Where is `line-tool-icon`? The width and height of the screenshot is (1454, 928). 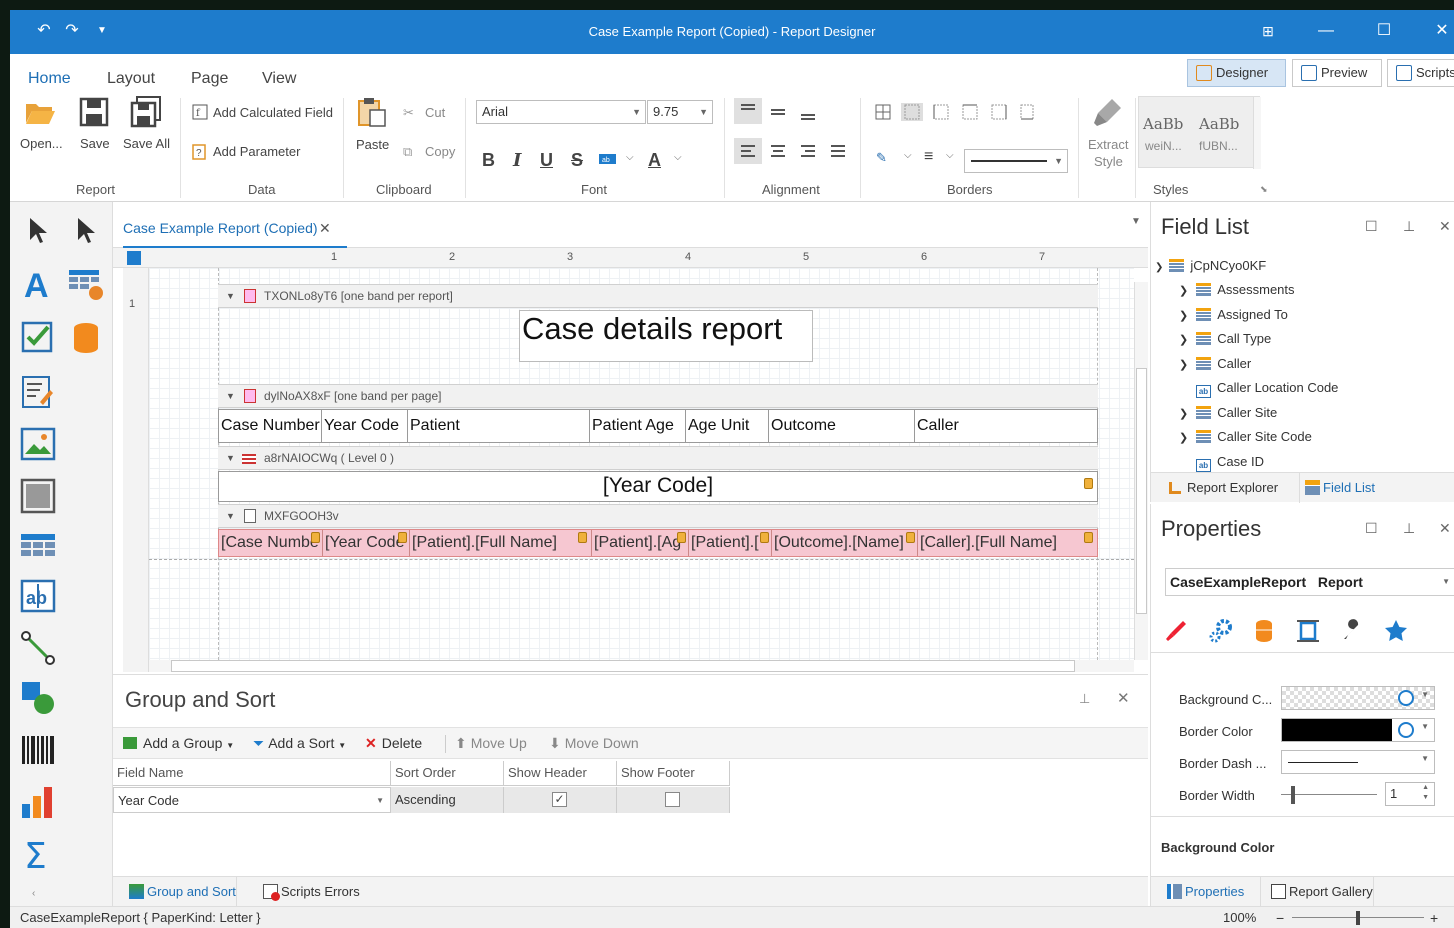
line-tool-icon is located at coordinates (38, 648).